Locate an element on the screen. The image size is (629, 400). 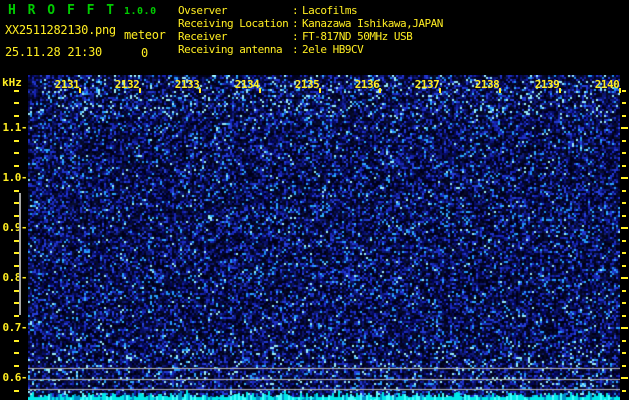
time-label: 2131 is located at coordinates (67, 84).